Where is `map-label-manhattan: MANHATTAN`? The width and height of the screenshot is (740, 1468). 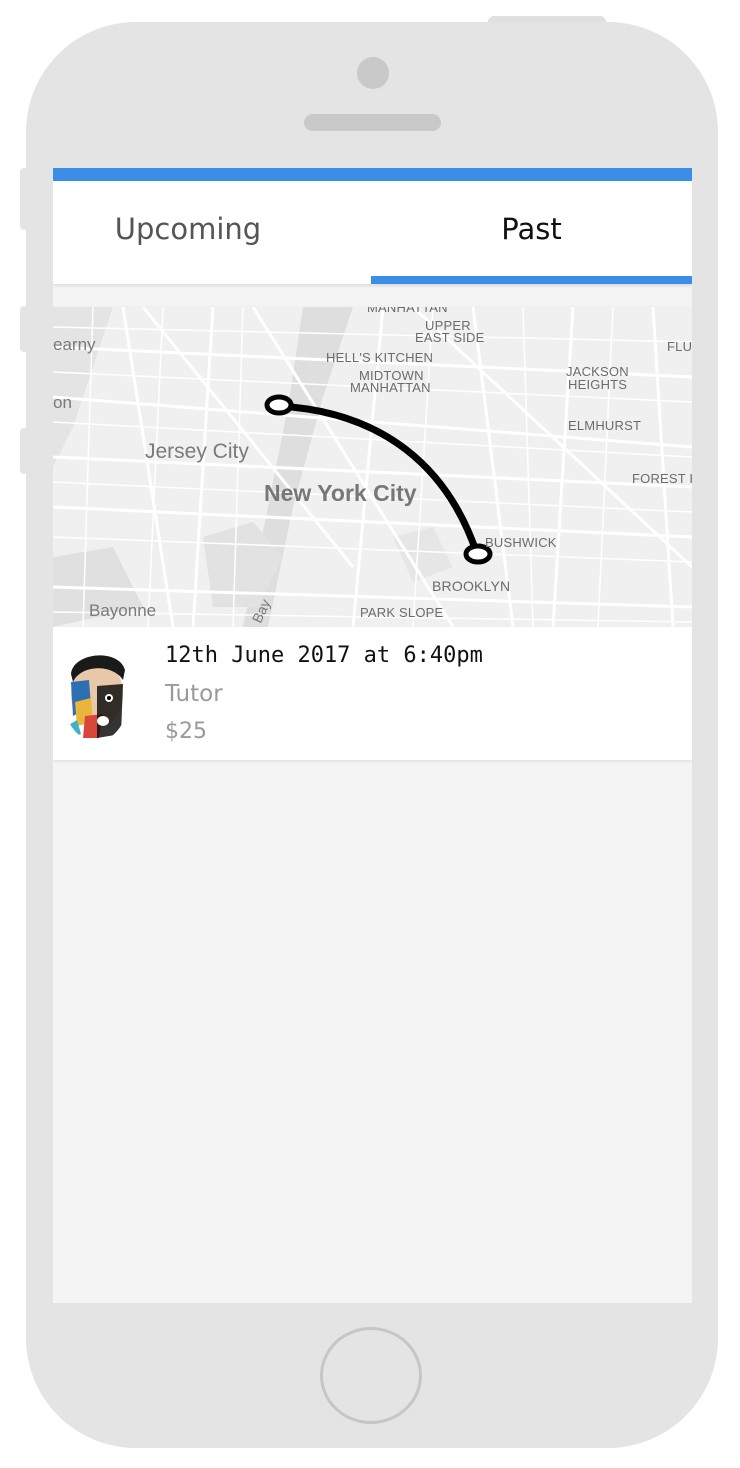
map-label-manhattan: MANHATTAN is located at coordinates (407, 311).